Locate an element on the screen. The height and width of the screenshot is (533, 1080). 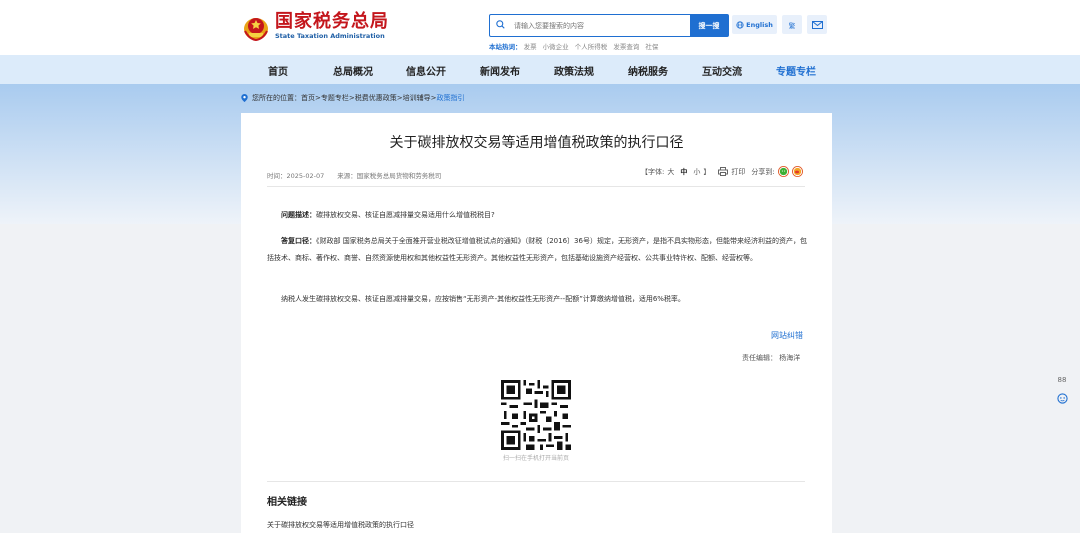
hot-word: 发票查询 is located at coordinates (626, 47).